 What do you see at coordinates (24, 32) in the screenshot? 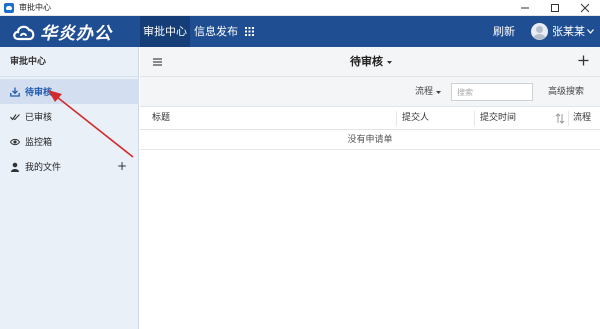
I see `brand-logo-icon` at bounding box center [24, 32].